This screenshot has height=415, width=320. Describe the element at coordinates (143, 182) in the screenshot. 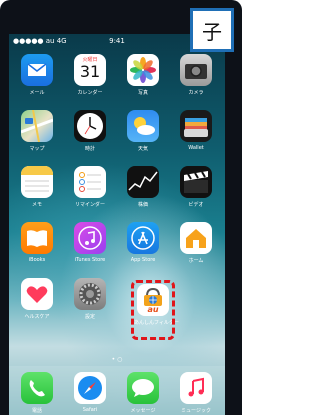

I see `stocks-icon` at that location.